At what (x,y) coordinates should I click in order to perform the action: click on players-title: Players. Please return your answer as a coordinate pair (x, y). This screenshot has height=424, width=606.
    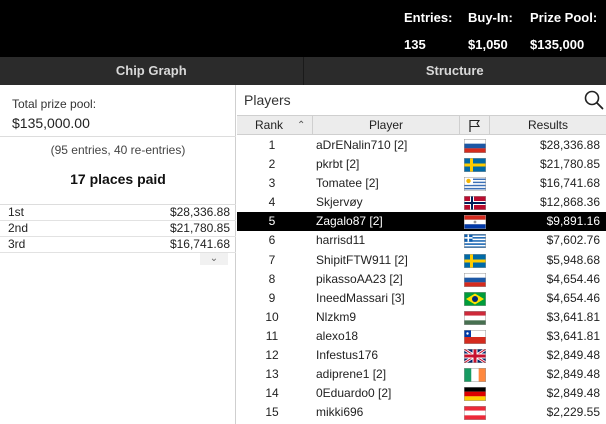
    Looking at the image, I should click on (267, 100).